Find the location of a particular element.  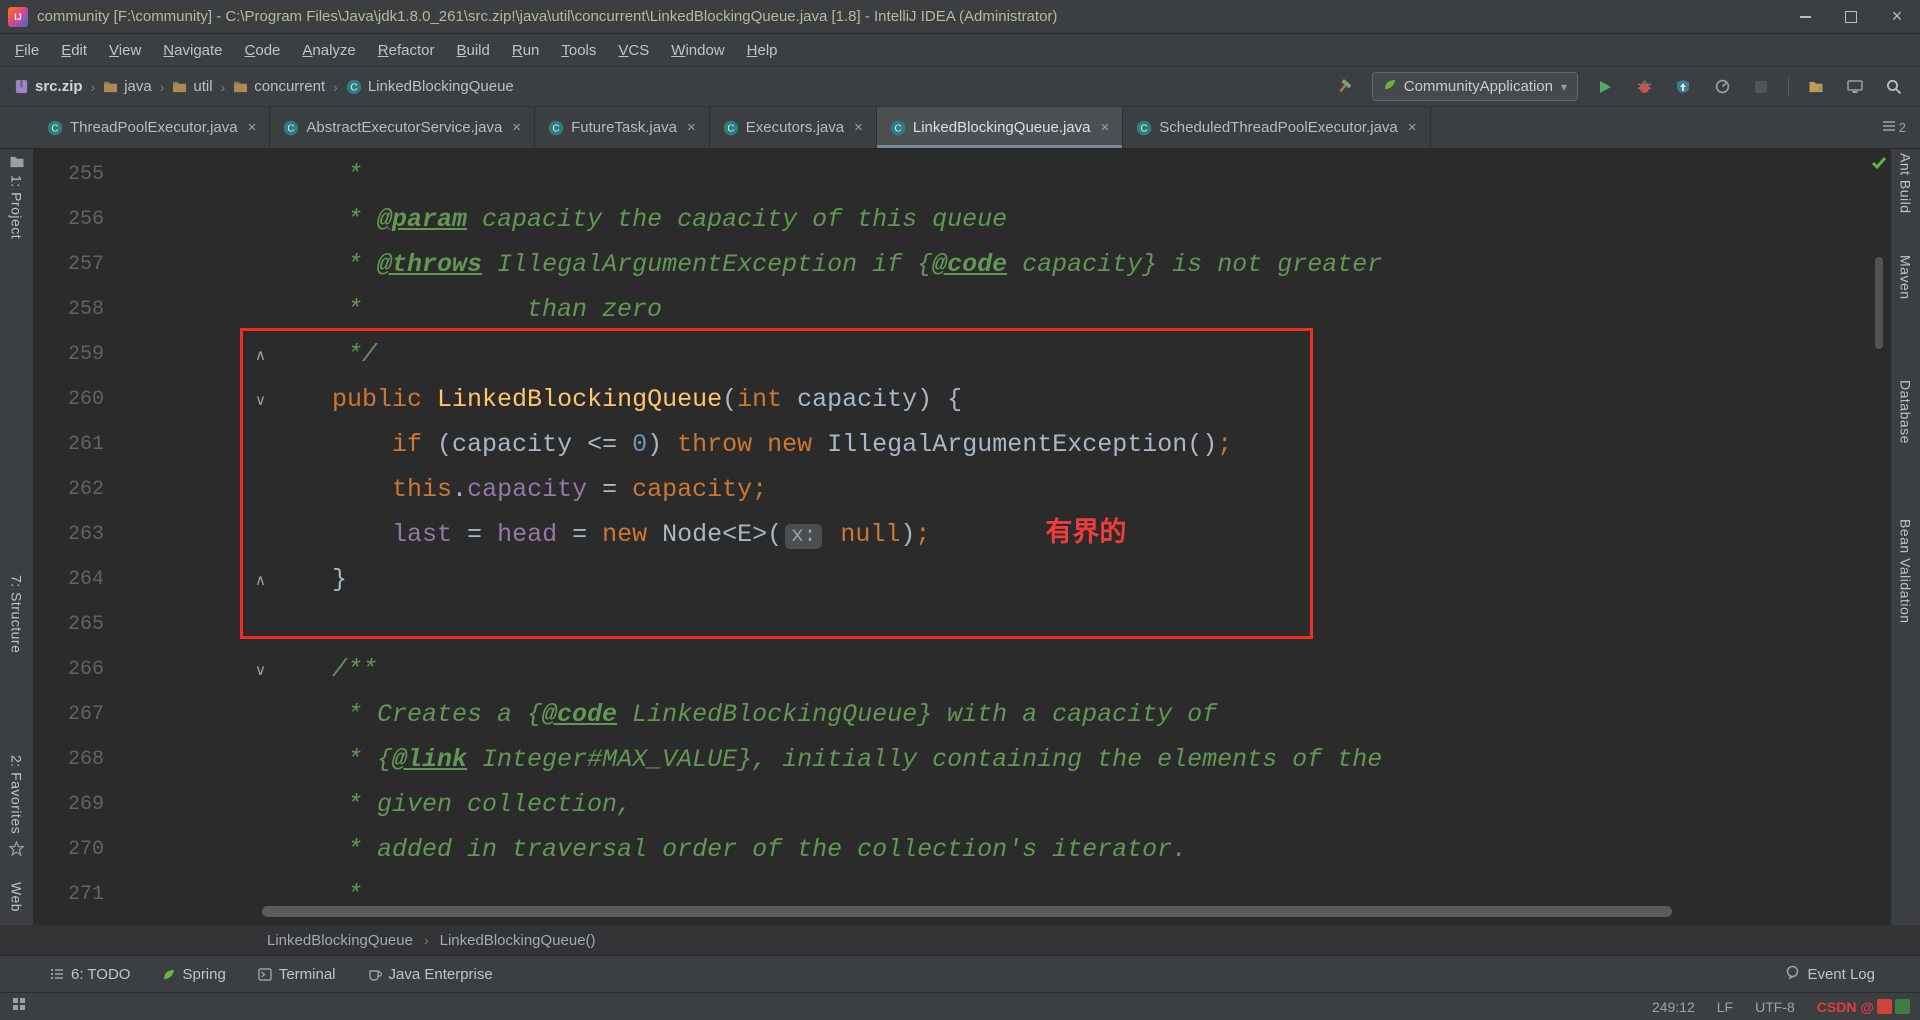

breadcrumb-item-src.zip: src.zip is located at coordinates (48, 86).